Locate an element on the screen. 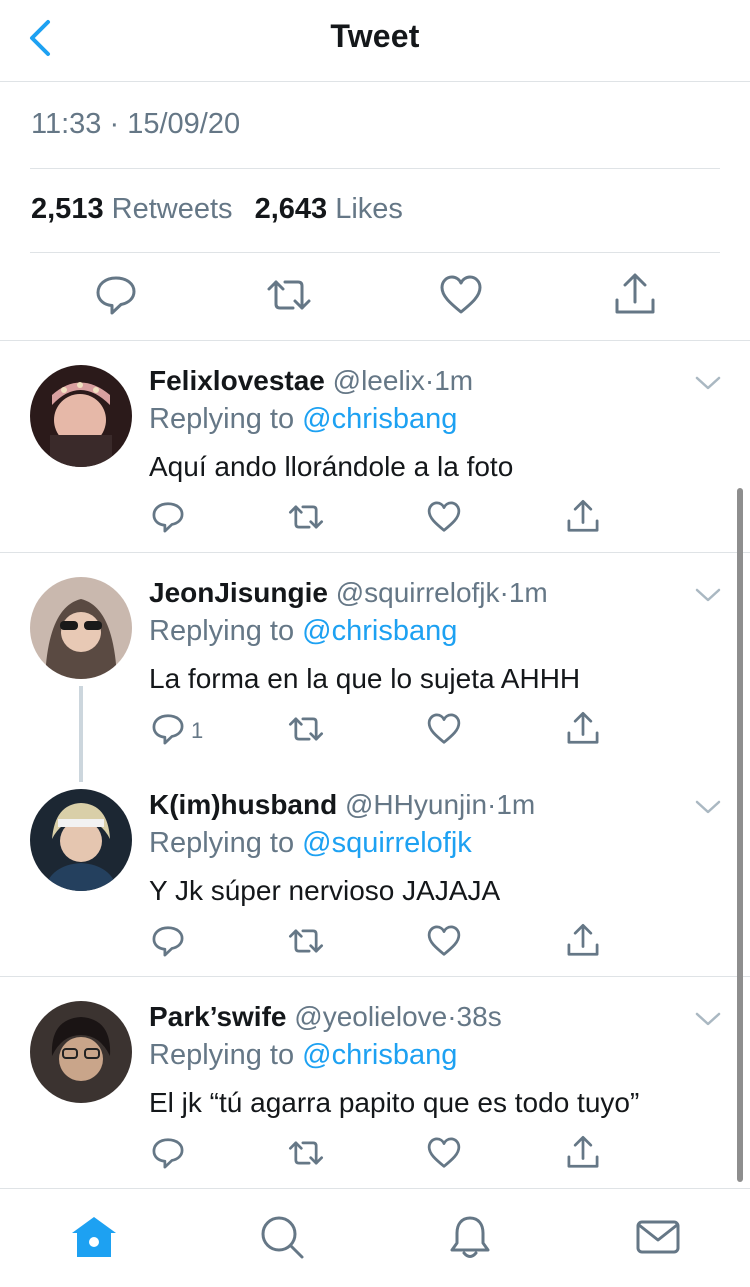  reply-header: JeonJisungie @squirrelofjk·1m is located at coordinates (348, 593).